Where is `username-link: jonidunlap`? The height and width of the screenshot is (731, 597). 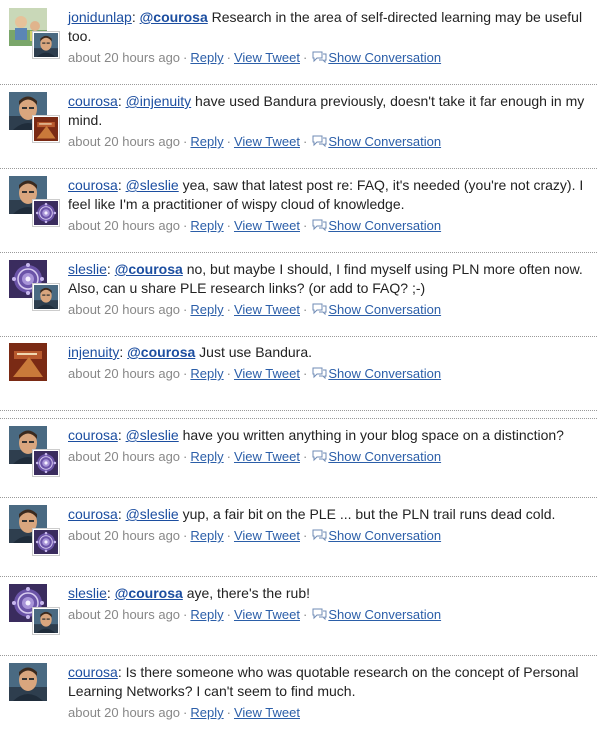 username-link: jonidunlap is located at coordinates (100, 17).